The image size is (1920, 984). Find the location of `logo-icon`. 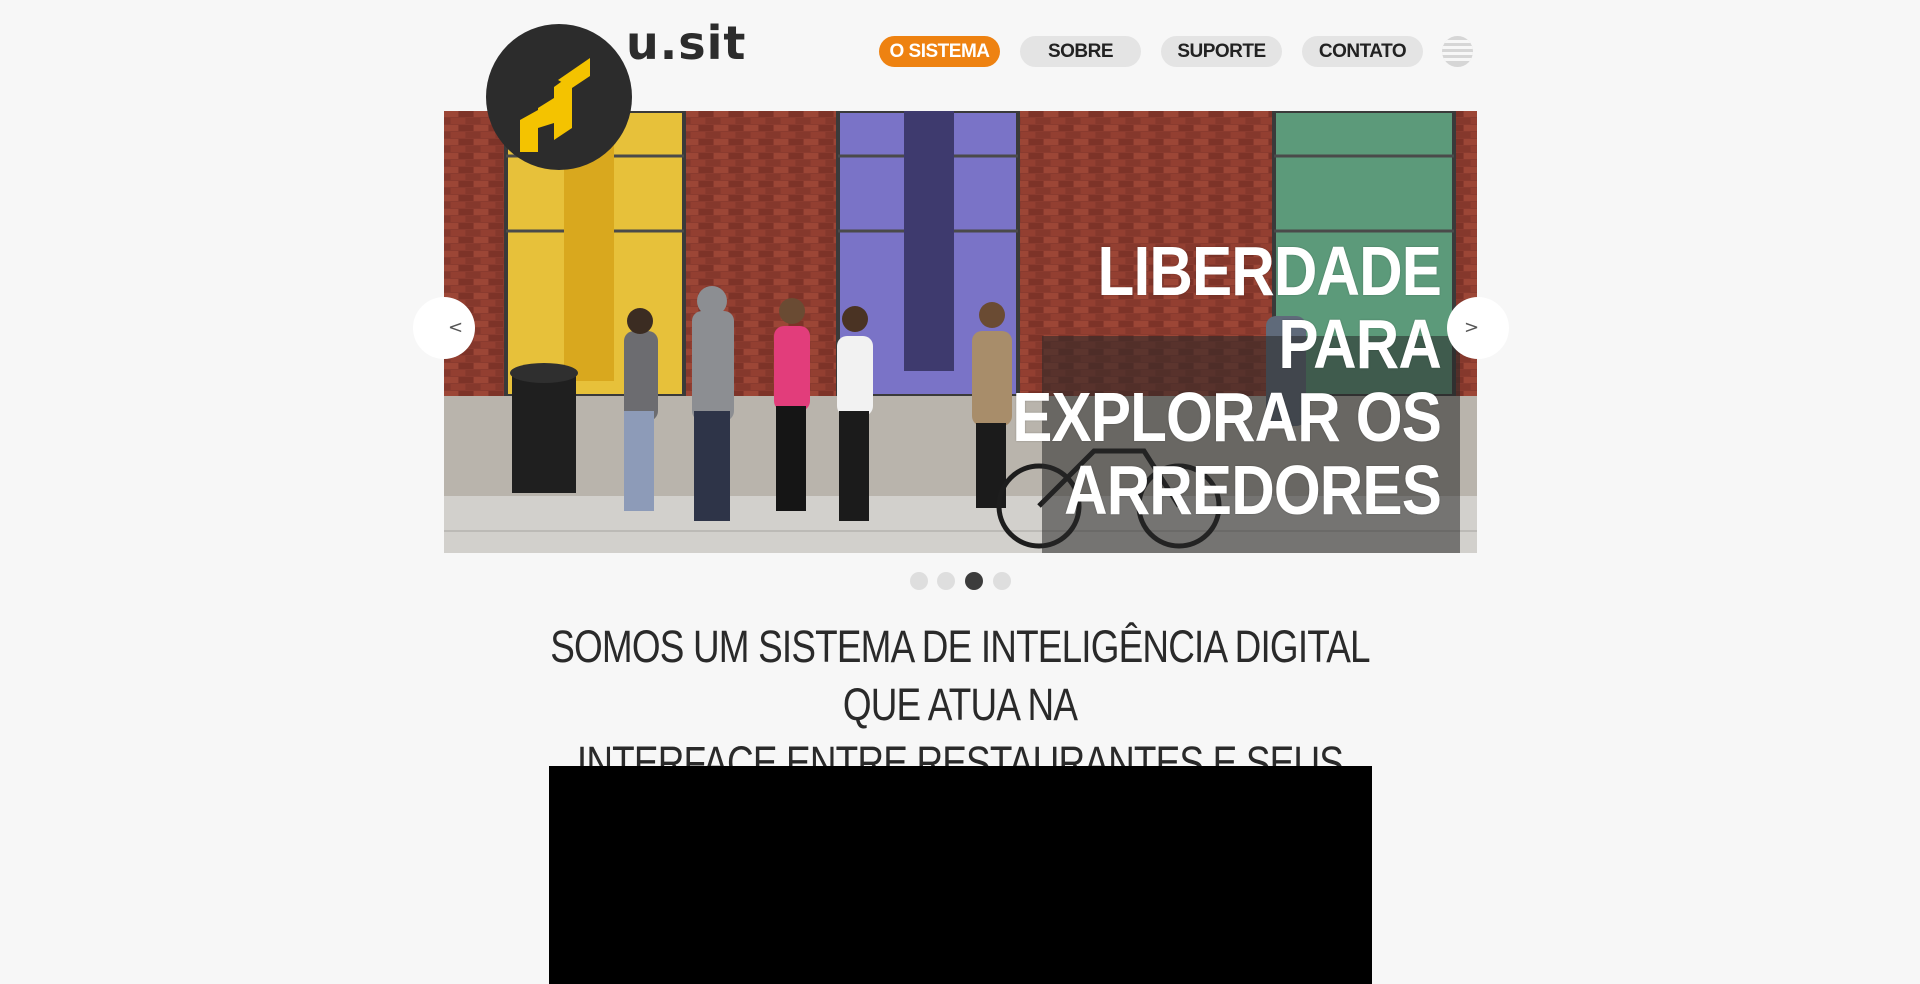

logo-icon is located at coordinates (555, 105).